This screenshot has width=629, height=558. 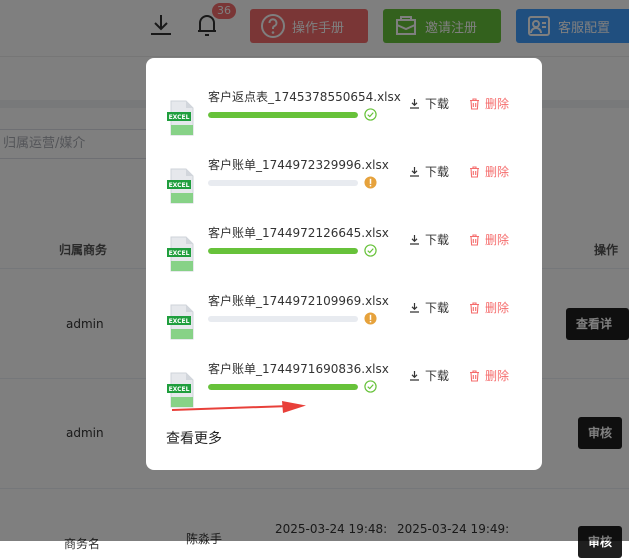 What do you see at coordinates (304, 97) in the screenshot?
I see `file-name: 客户返点表_1745378550654.xlsx` at bounding box center [304, 97].